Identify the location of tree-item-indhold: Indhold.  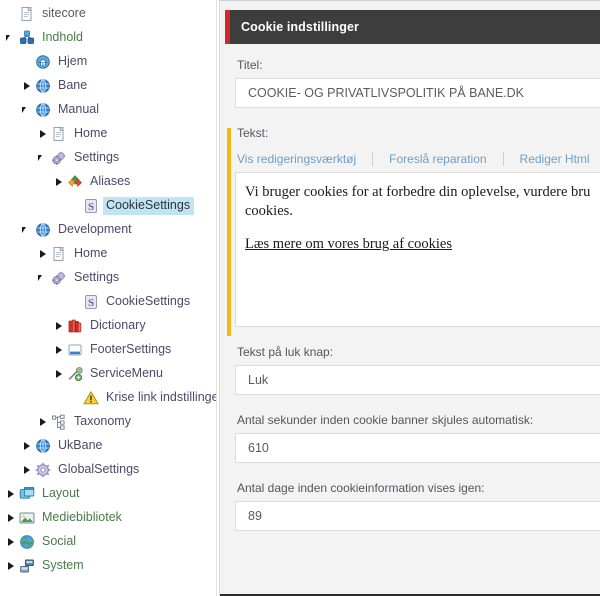
(108, 38).